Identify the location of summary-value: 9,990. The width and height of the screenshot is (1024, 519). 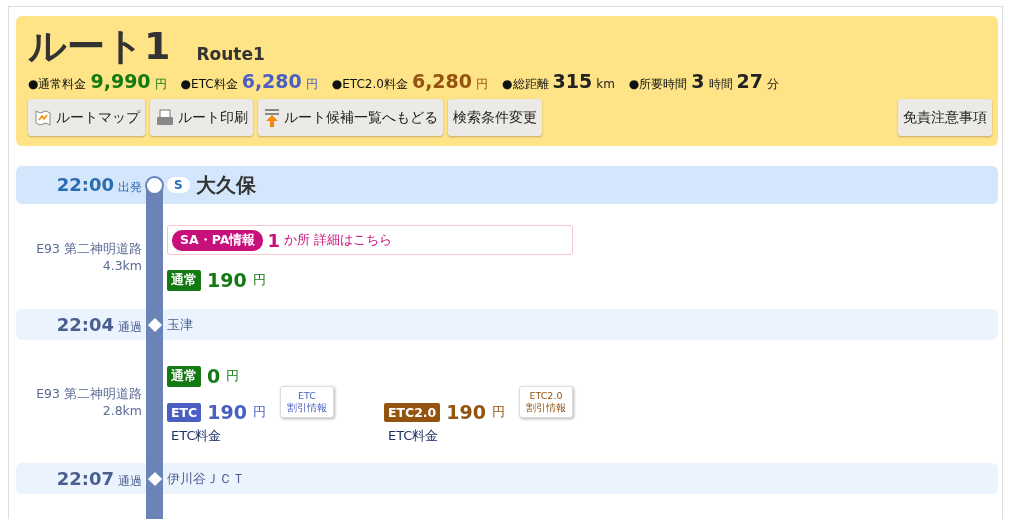
(120, 81).